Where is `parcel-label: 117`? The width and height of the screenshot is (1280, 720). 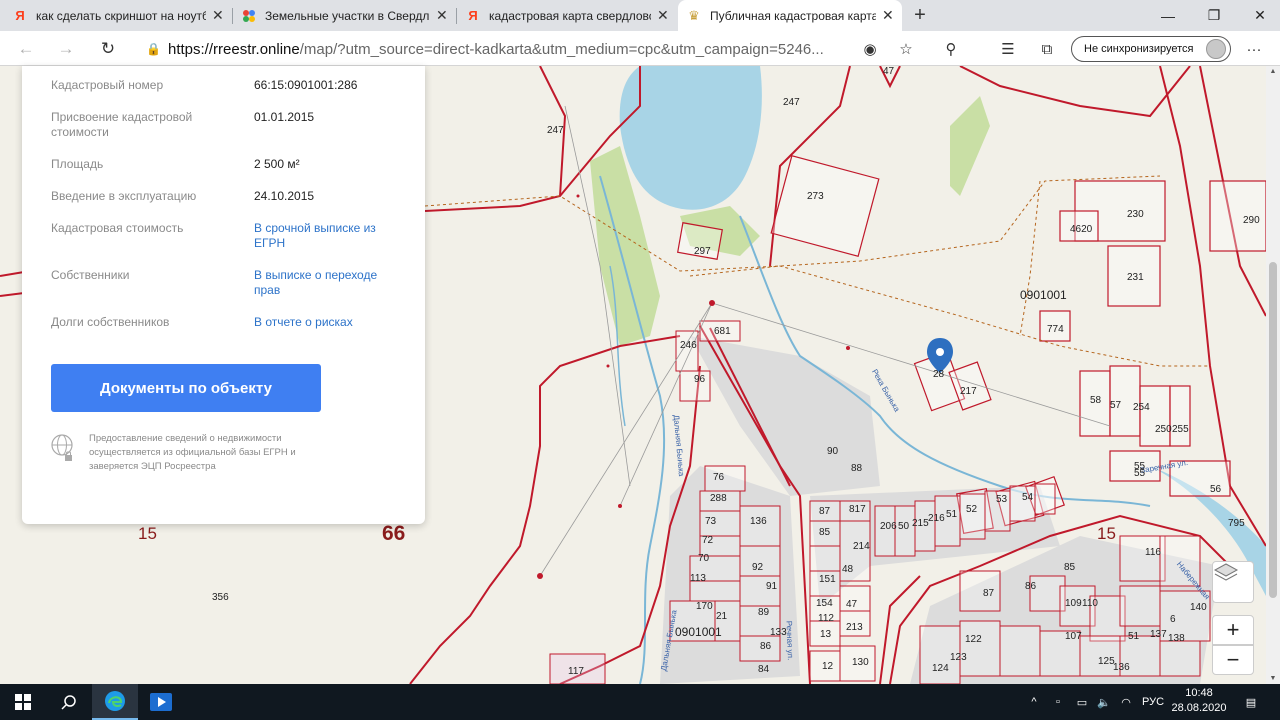 parcel-label: 117 is located at coordinates (576, 671).